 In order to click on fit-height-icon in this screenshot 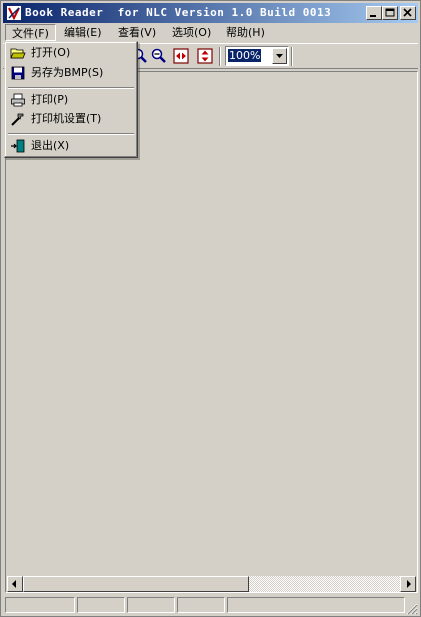, I will do `click(205, 56)`.